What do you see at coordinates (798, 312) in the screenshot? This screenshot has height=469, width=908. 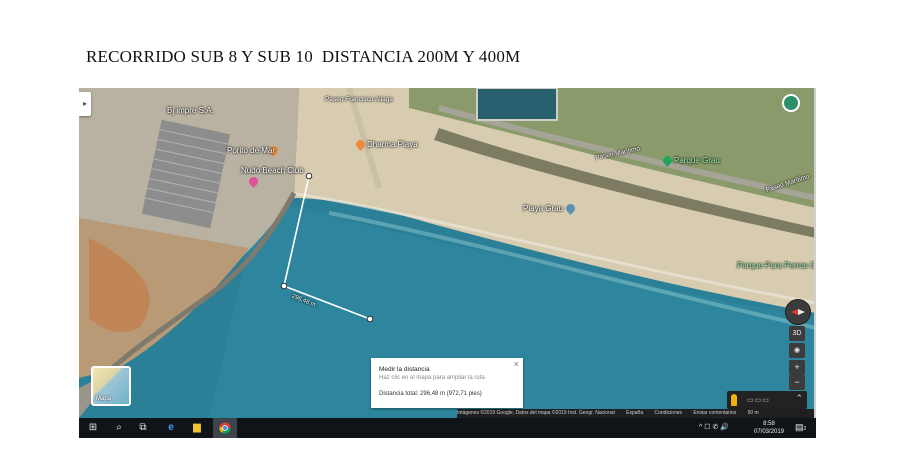 I see `compass-icon` at bounding box center [798, 312].